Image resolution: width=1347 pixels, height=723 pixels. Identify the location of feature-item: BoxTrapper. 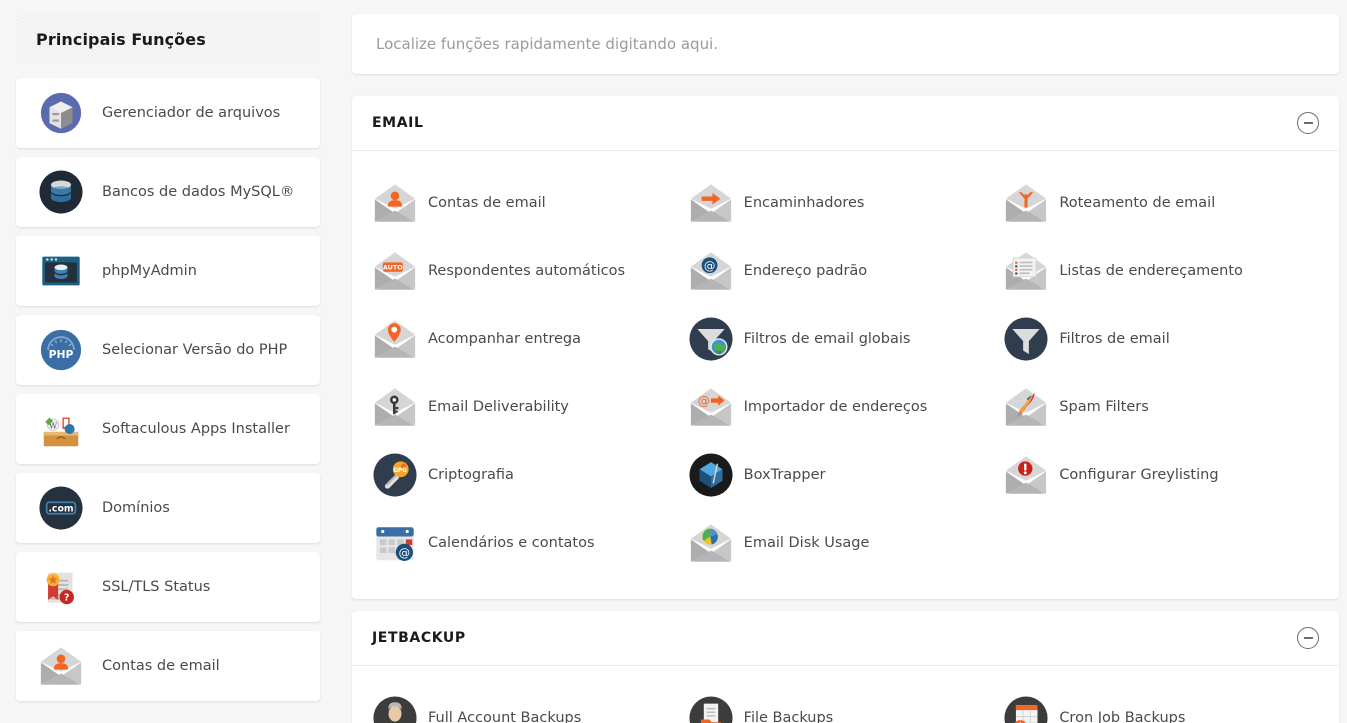
(846, 475).